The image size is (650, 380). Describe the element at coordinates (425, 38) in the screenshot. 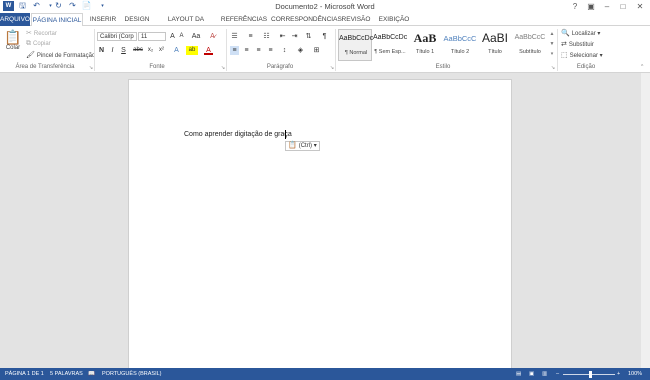

I see `style-sample: AaB` at that location.